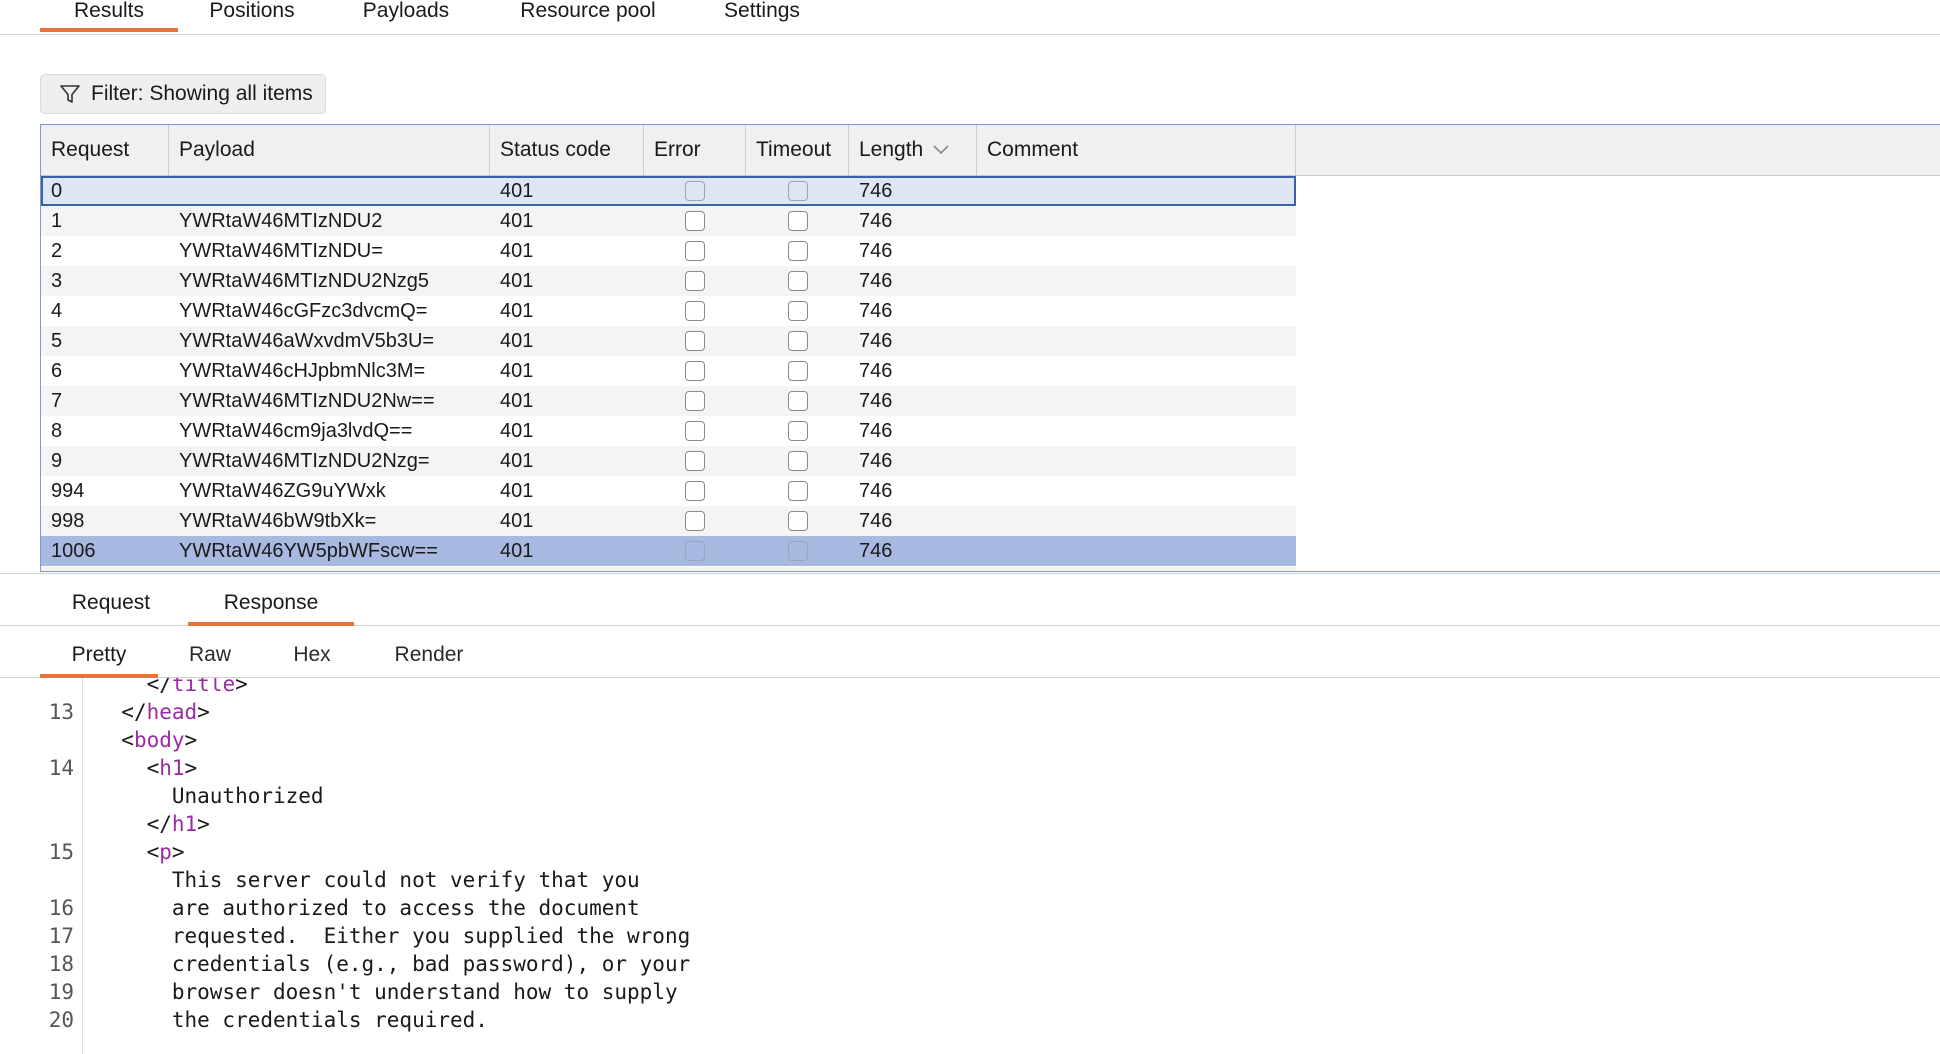 This screenshot has height=1054, width=1940. I want to click on table-row: 3 YWRtaW46MTIzNDU2Nzg5 401 746, so click(668, 281).